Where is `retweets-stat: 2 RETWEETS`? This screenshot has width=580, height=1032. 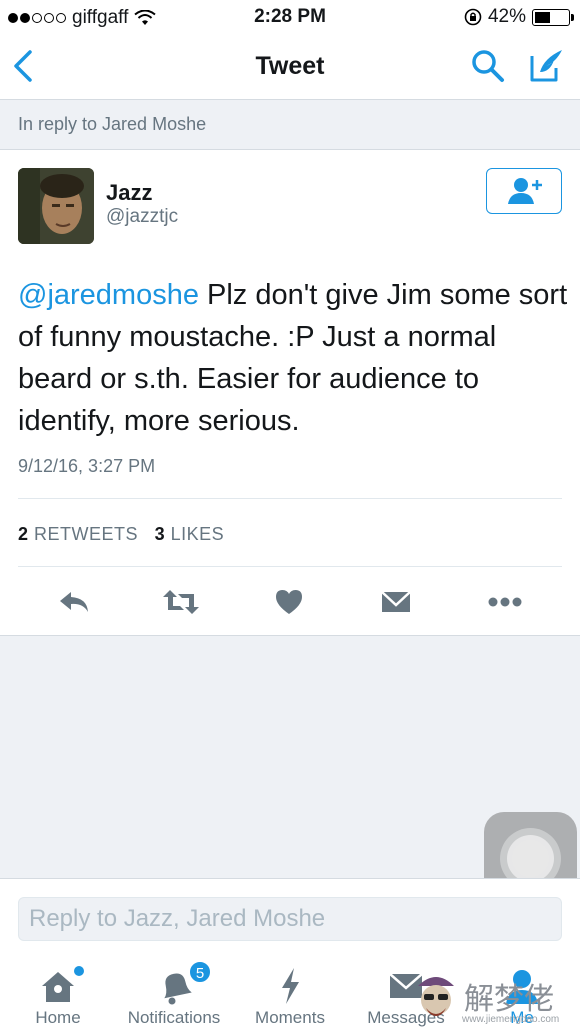
retweets-stat: 2 RETWEETS is located at coordinates (78, 534).